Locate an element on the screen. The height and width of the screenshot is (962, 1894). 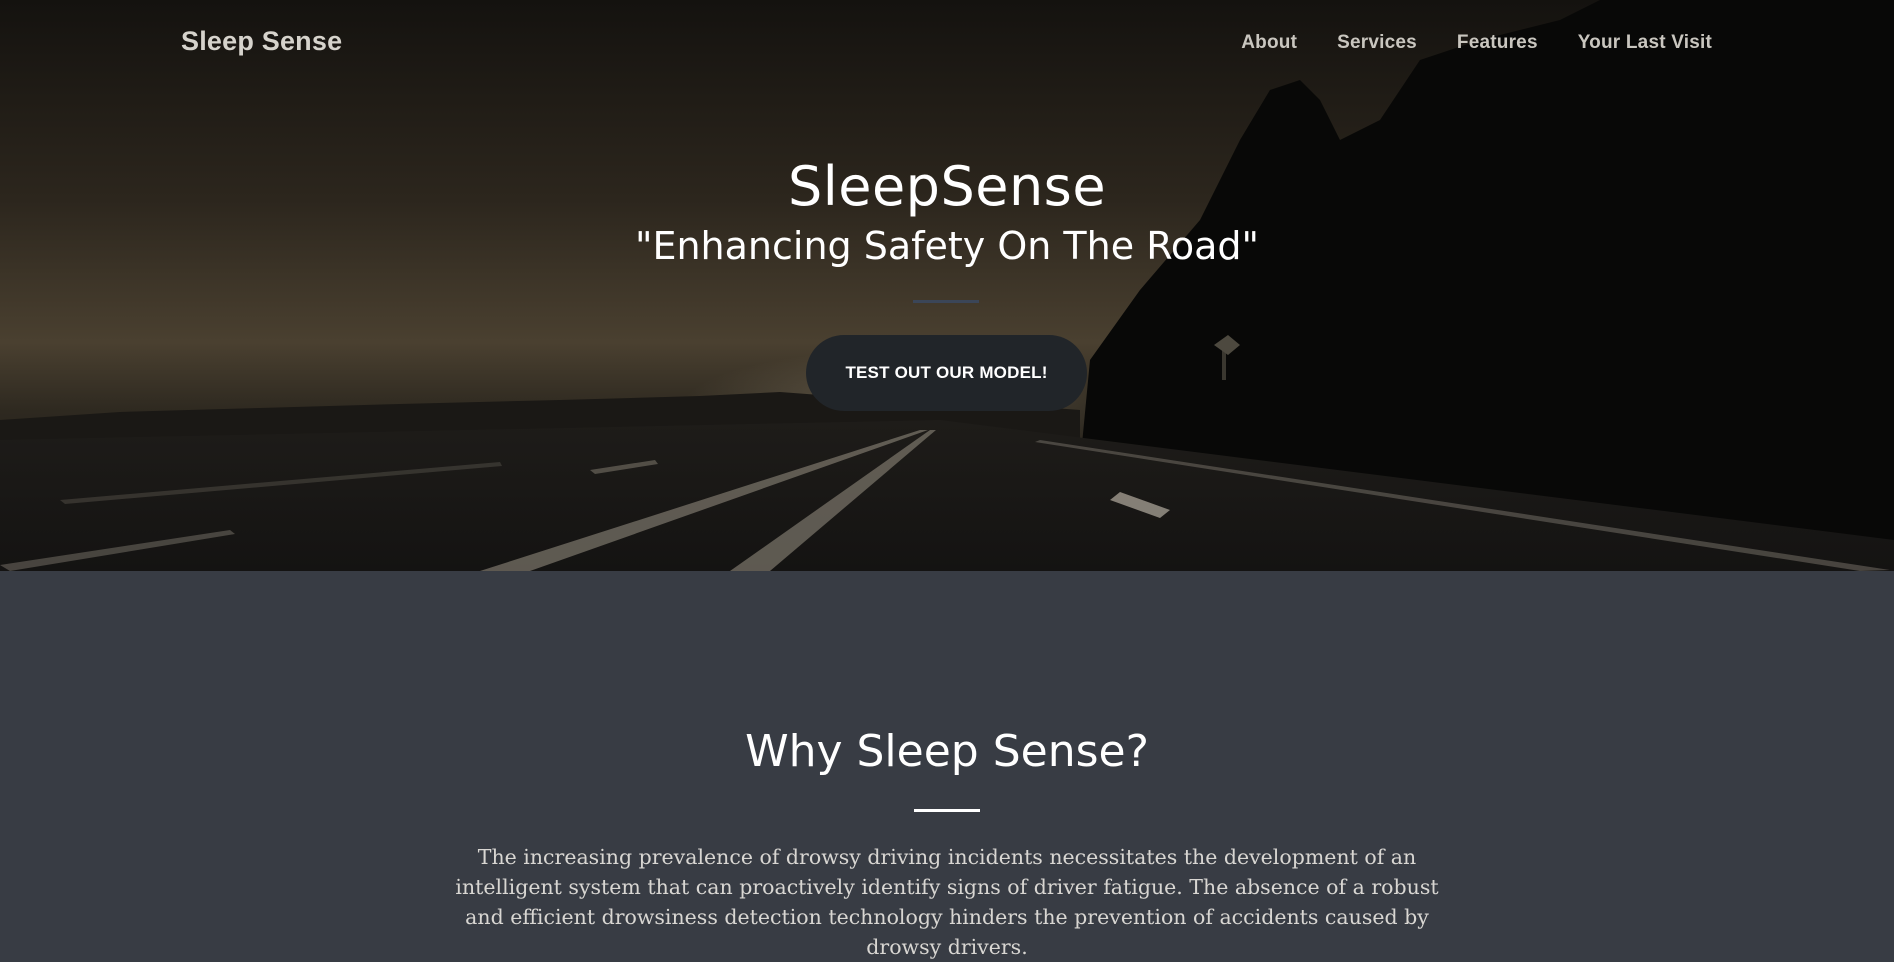
hero-title: SleepSense is located at coordinates (947, 186).